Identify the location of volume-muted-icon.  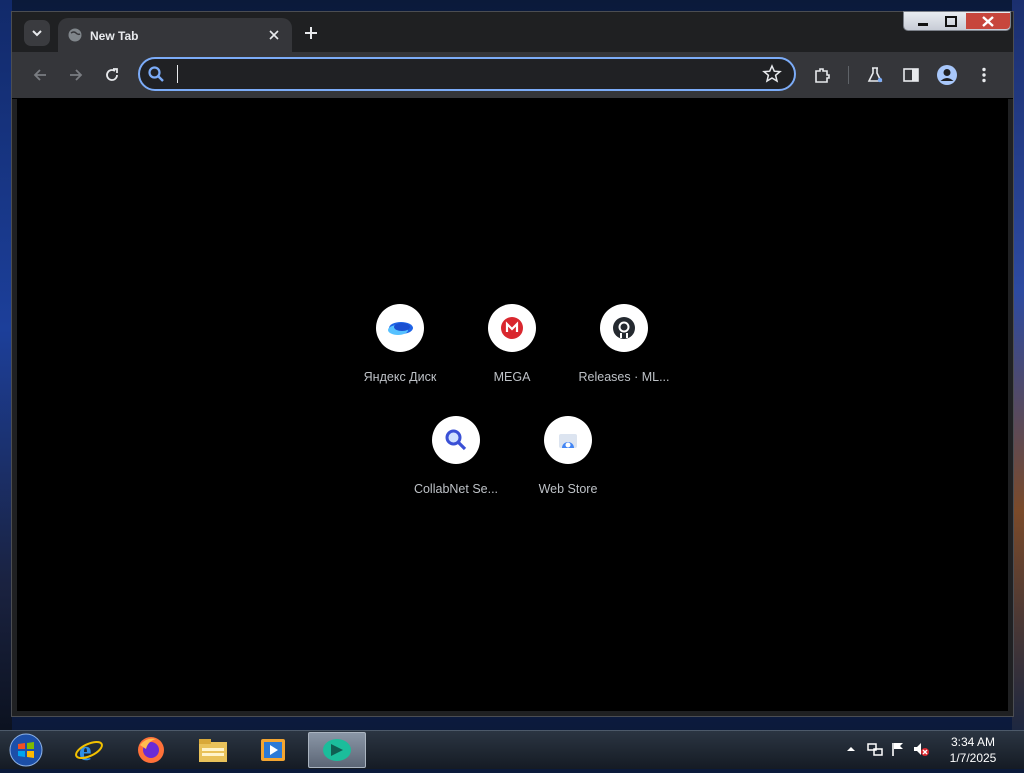
(921, 749).